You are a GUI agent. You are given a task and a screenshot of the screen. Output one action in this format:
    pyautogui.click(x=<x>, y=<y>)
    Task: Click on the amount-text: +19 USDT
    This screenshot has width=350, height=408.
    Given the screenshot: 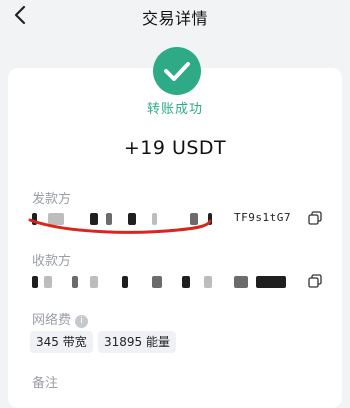 What is the action you would take?
    pyautogui.click(x=175, y=148)
    